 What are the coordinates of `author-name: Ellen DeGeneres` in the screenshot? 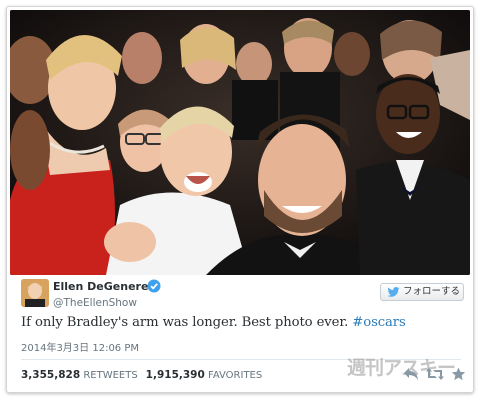 It's located at (104, 286).